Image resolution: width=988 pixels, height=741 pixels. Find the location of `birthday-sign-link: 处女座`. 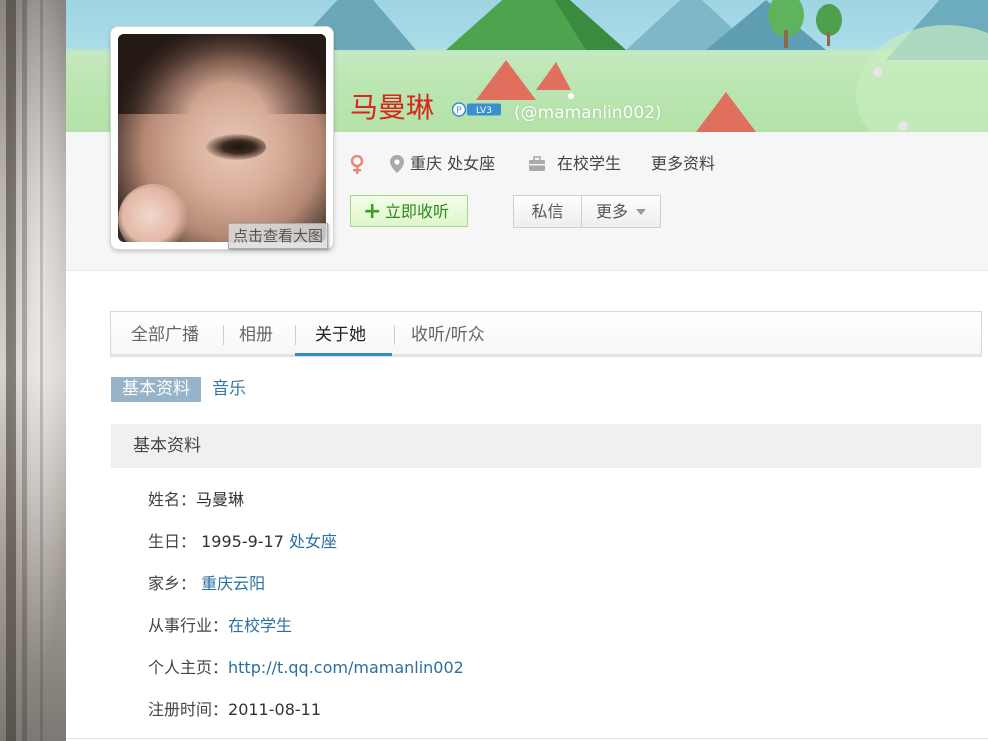

birthday-sign-link: 处女座 is located at coordinates (313, 541).